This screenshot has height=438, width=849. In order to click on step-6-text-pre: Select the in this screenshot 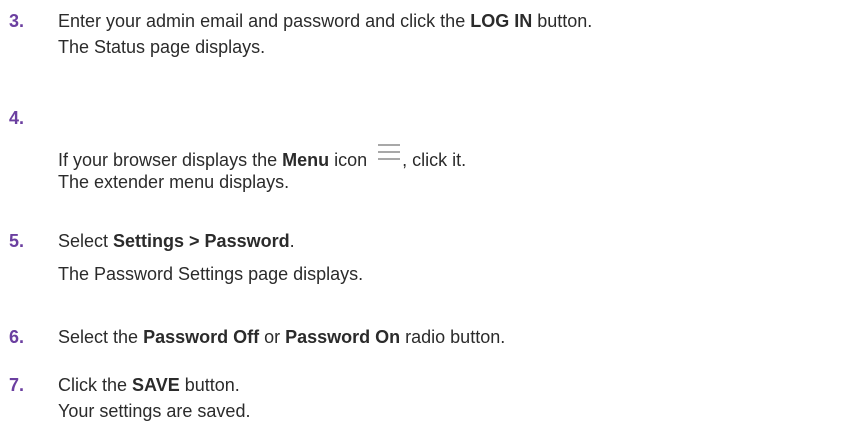, I will do `click(101, 337)`.